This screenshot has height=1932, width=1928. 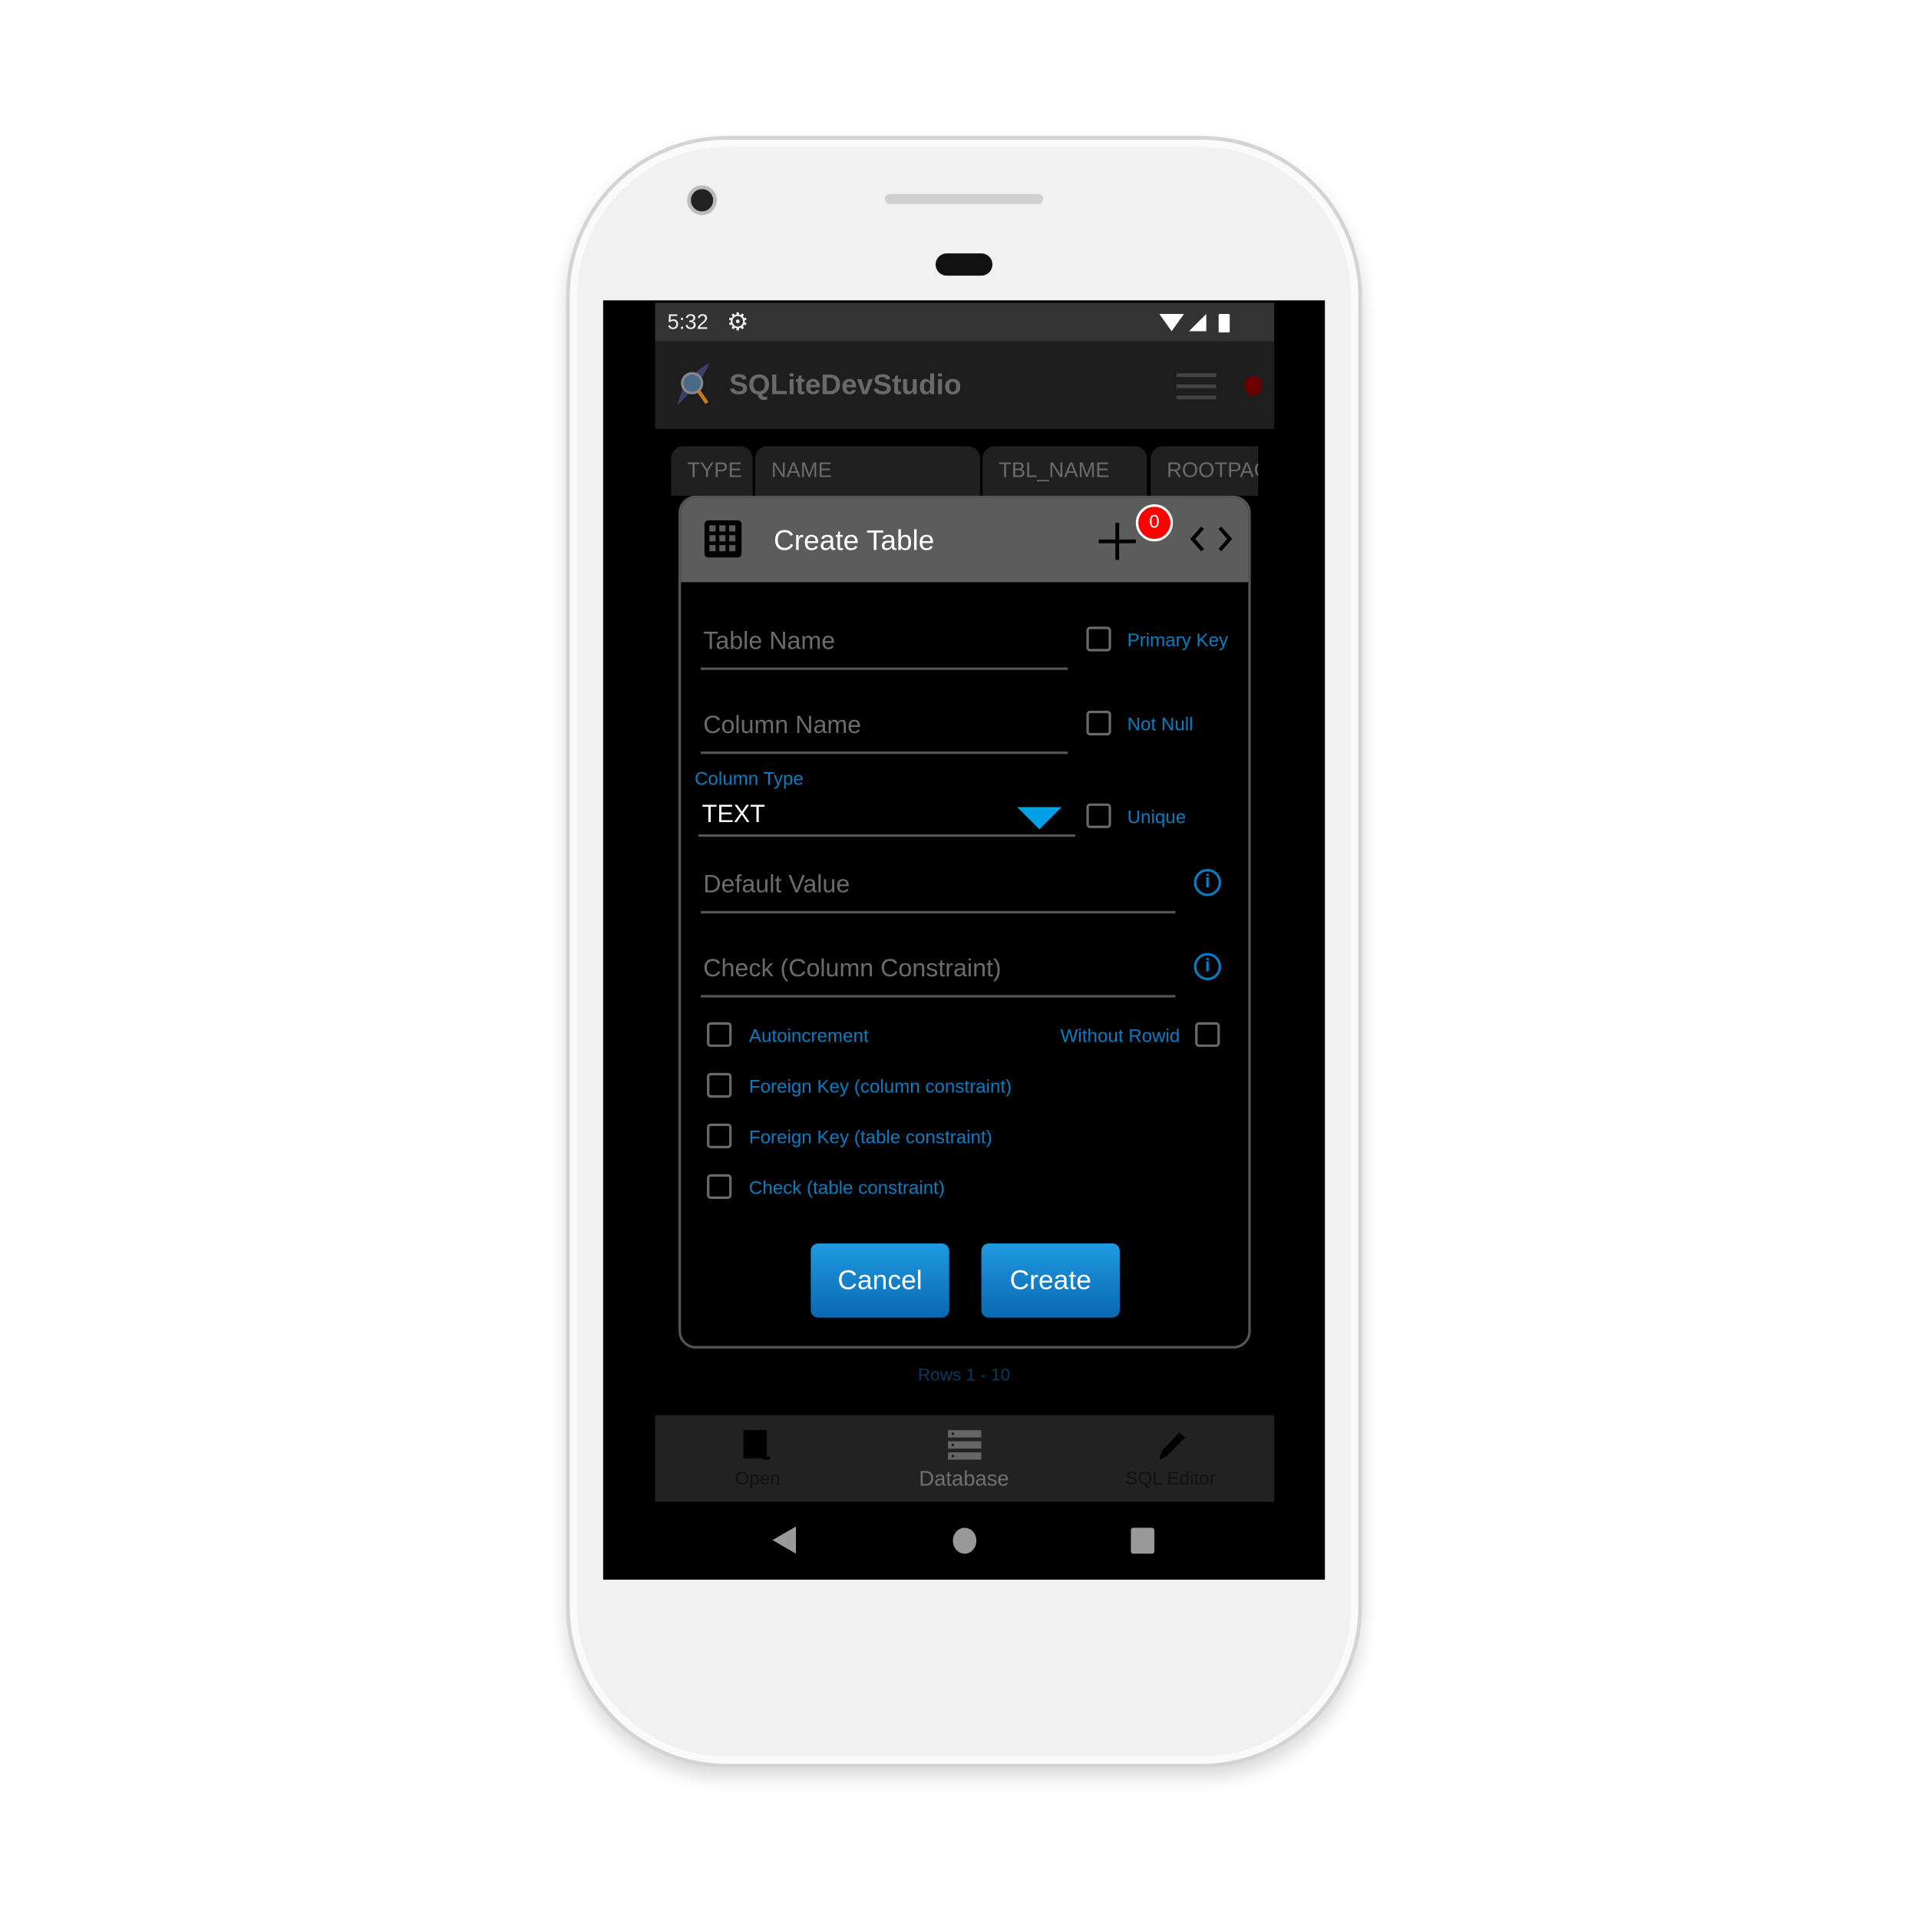 I want to click on check-constraint-input: Check (Column Constraint), so click(x=938, y=977).